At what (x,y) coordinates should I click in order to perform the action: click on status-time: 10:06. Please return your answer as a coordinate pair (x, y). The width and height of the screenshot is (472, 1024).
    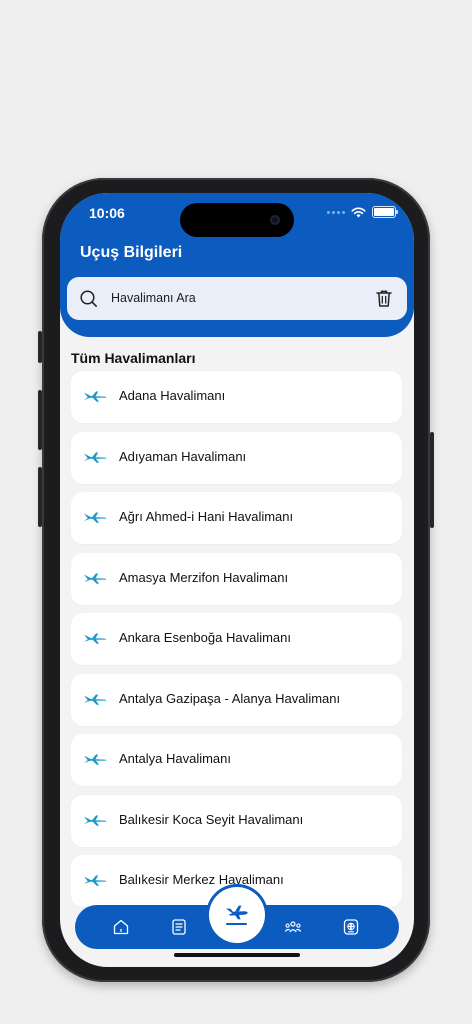
    Looking at the image, I should click on (107, 213).